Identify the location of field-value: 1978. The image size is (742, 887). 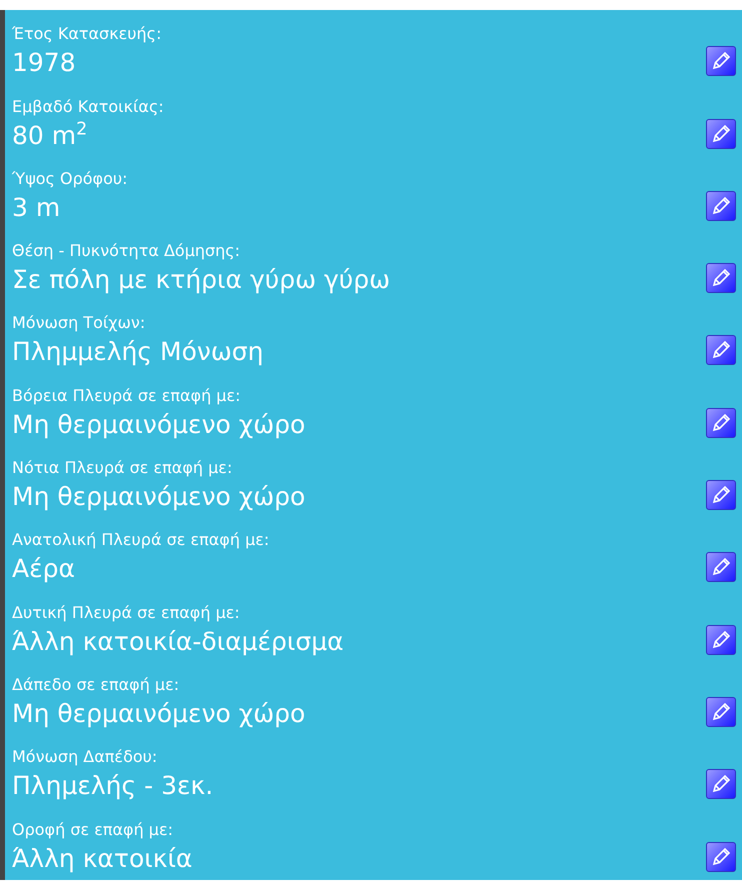
(44, 63).